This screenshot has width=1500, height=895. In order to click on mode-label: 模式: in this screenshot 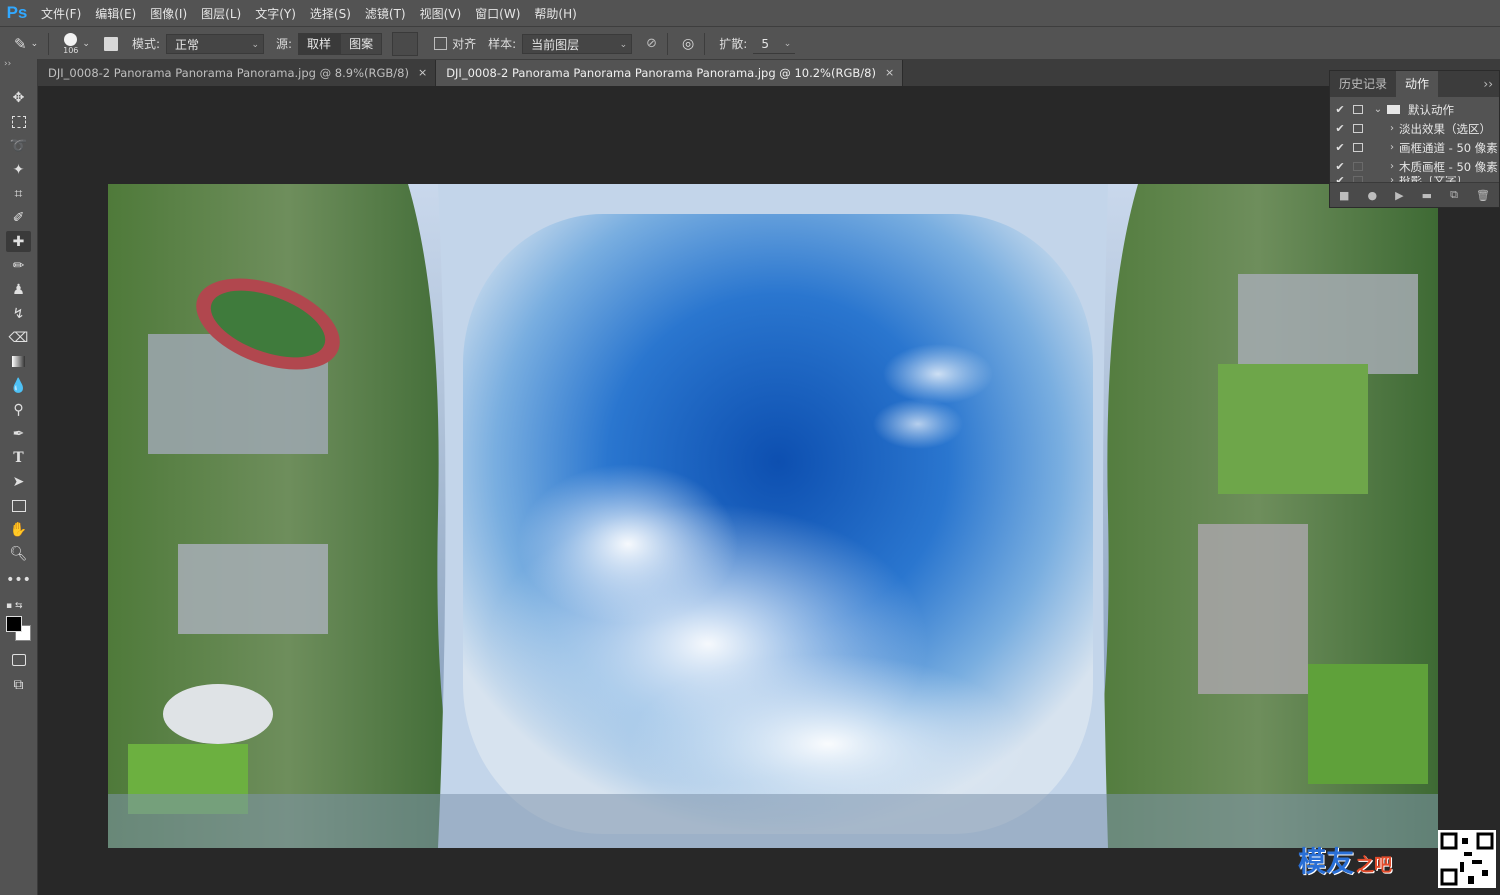, I will do `click(145, 44)`.